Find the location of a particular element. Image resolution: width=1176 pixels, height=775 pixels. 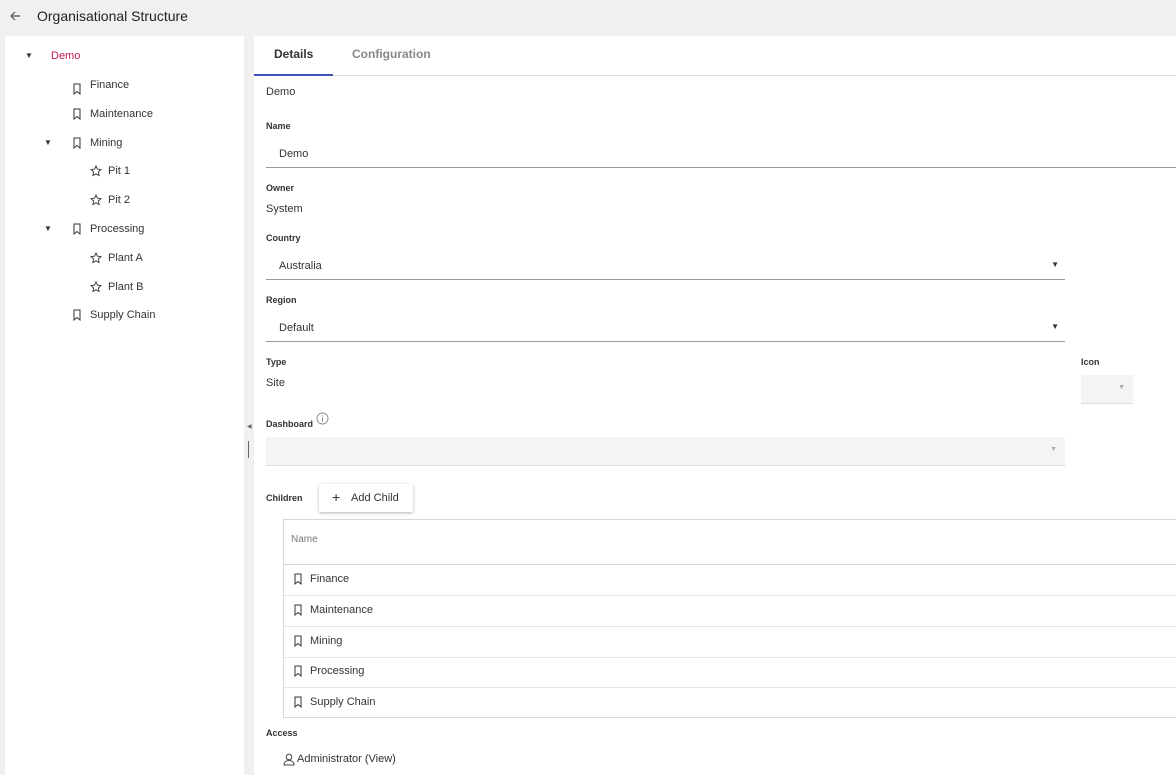

tree-node-label: Processing is located at coordinates (117, 229).